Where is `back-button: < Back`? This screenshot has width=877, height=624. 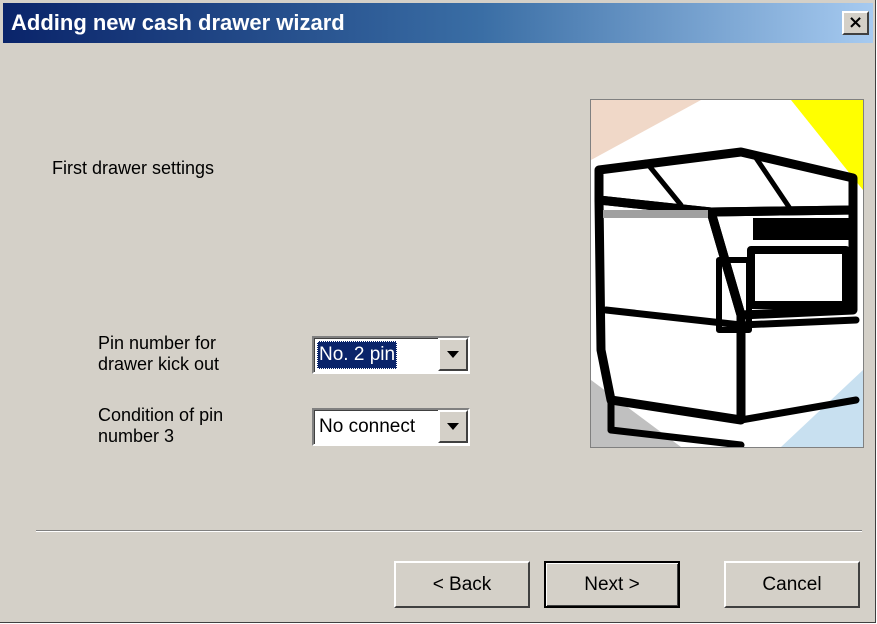
back-button: < Back is located at coordinates (462, 584).